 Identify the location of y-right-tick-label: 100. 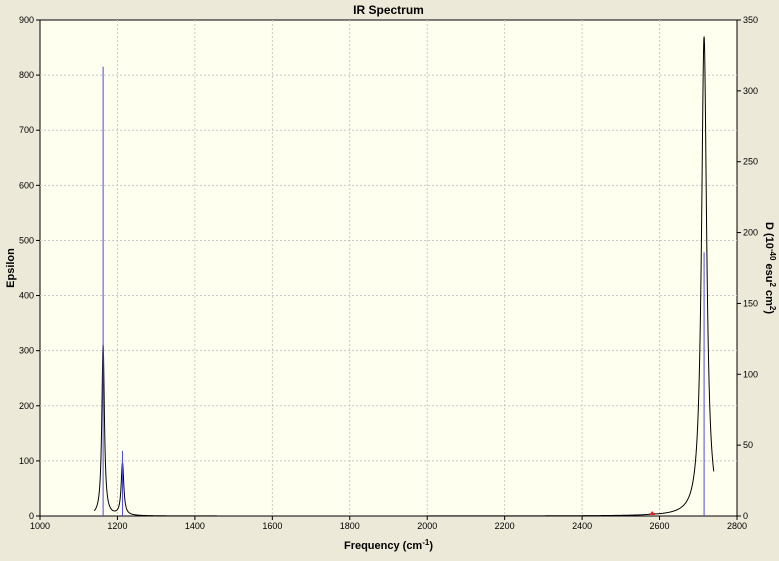
(750, 374).